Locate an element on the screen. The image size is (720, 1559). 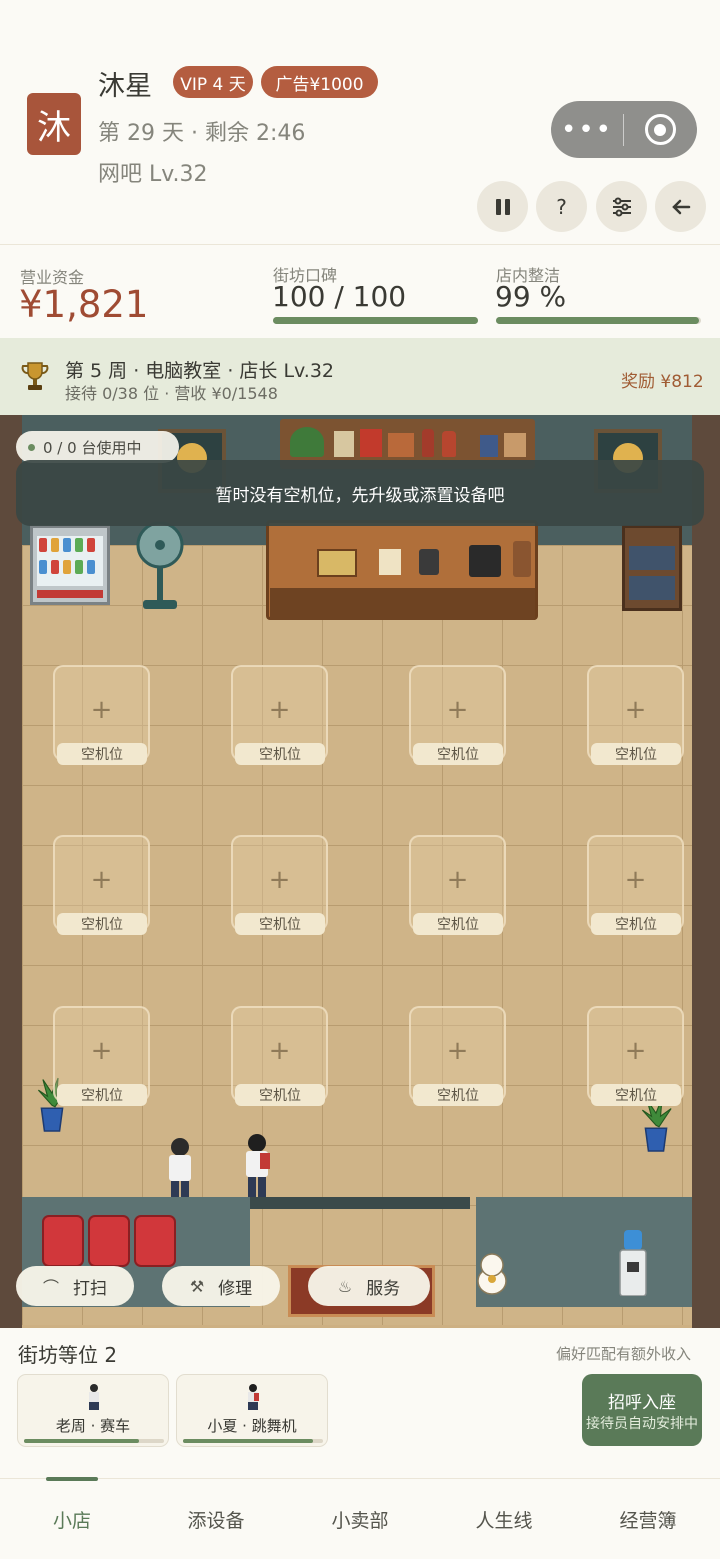
waiting-customer-card: 小夏 · 跳舞机 is located at coordinates (252, 1410).